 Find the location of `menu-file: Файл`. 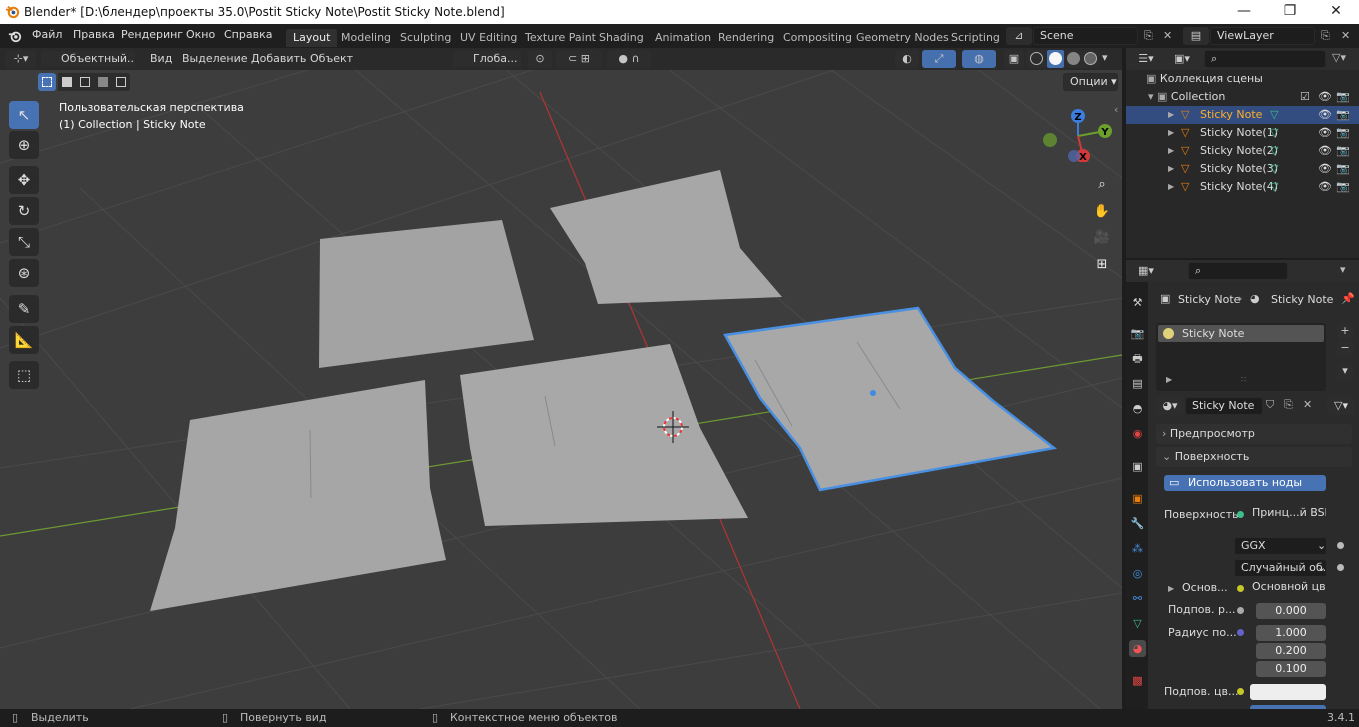

menu-file: Файл is located at coordinates (47, 34).